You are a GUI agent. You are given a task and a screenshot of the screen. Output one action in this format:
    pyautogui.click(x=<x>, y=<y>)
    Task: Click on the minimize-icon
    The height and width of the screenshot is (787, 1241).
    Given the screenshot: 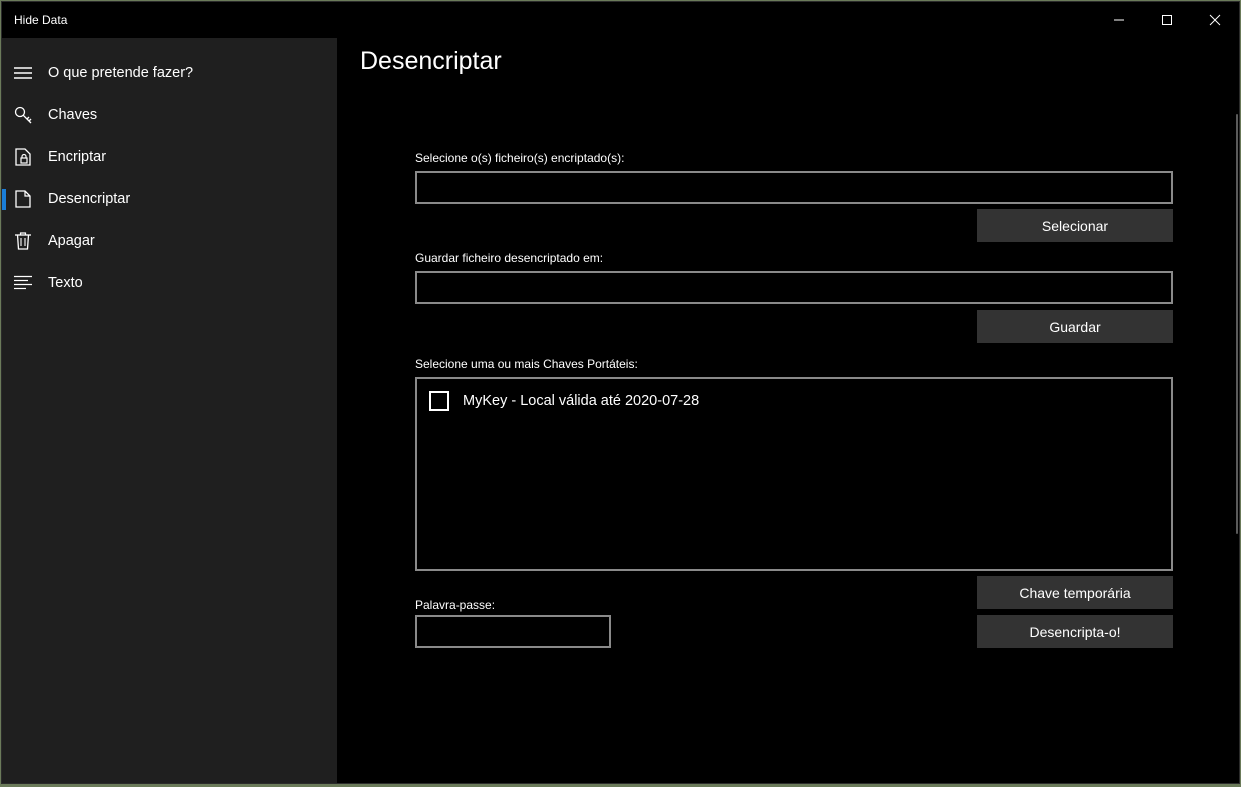 What is the action you would take?
    pyautogui.click(x=1119, y=20)
    